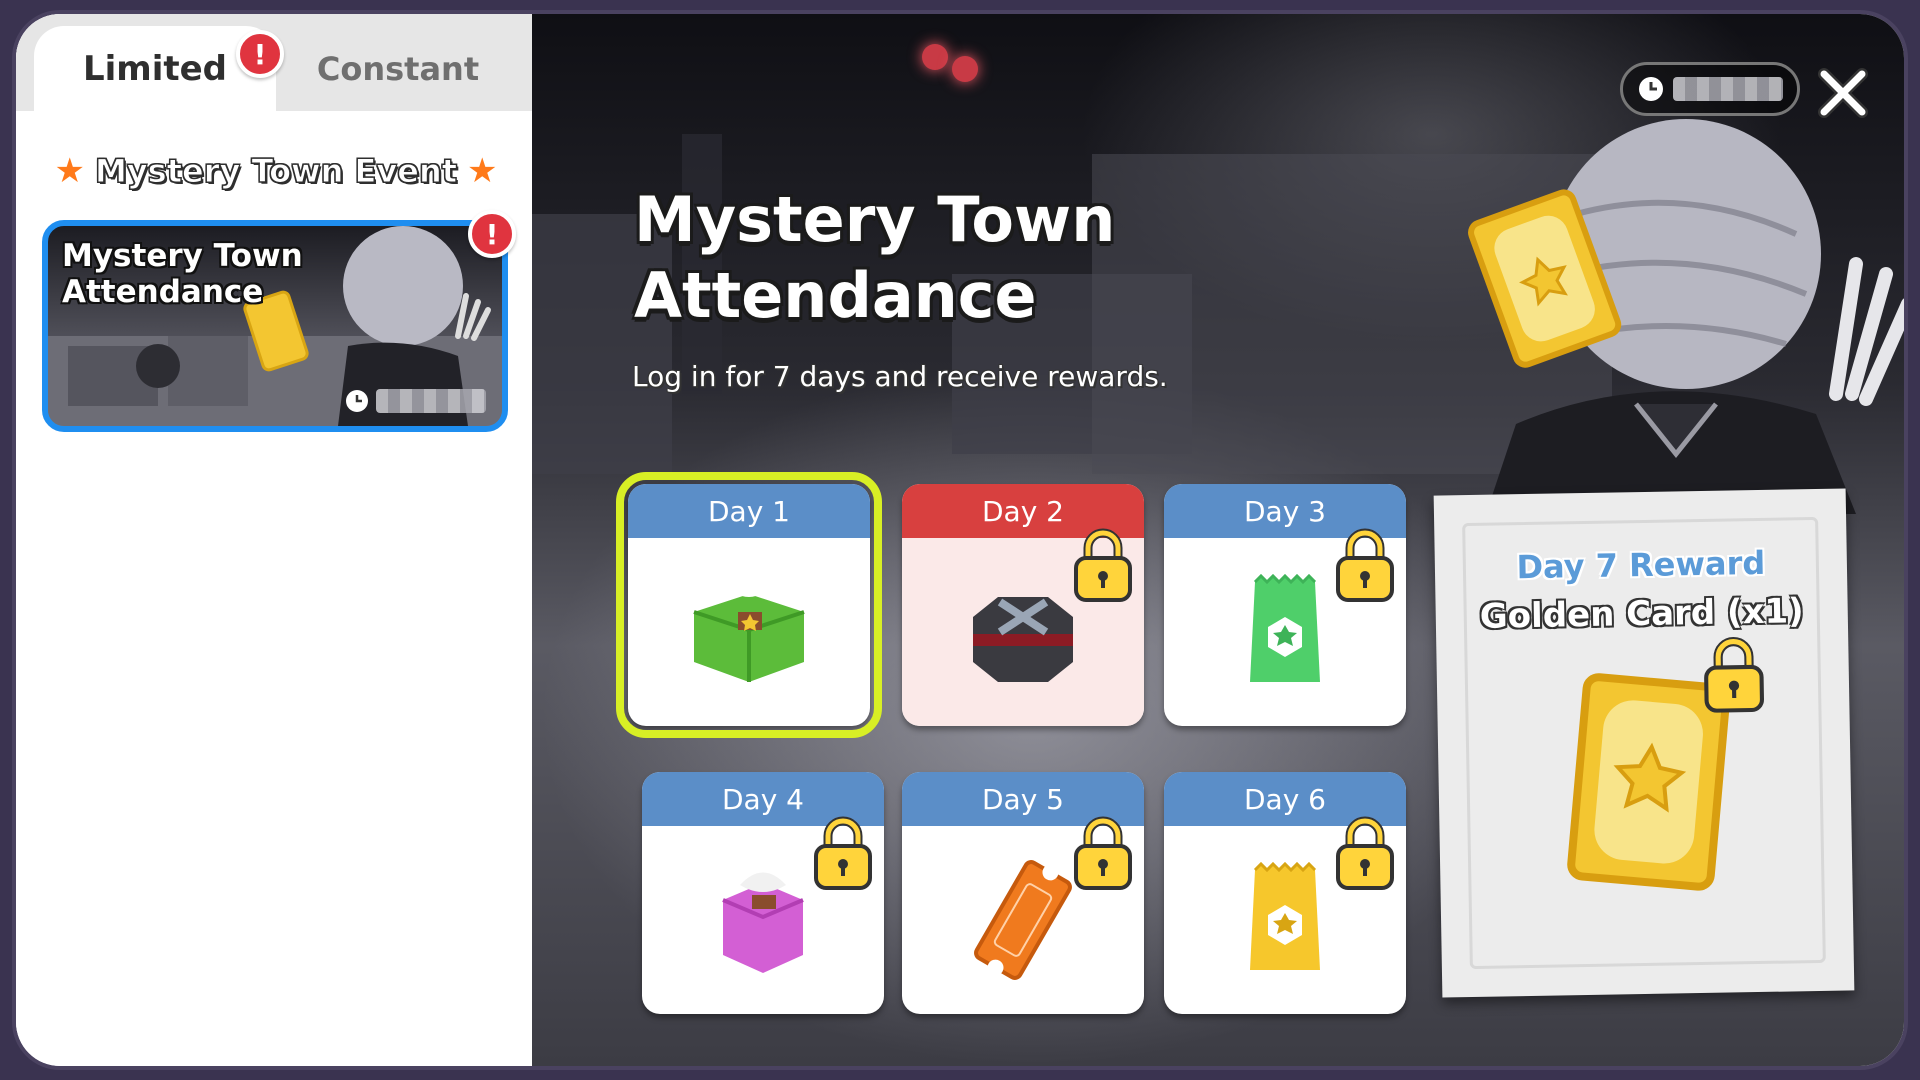  What do you see at coordinates (835, 295) in the screenshot?
I see `event-title-line2: Attendance` at bounding box center [835, 295].